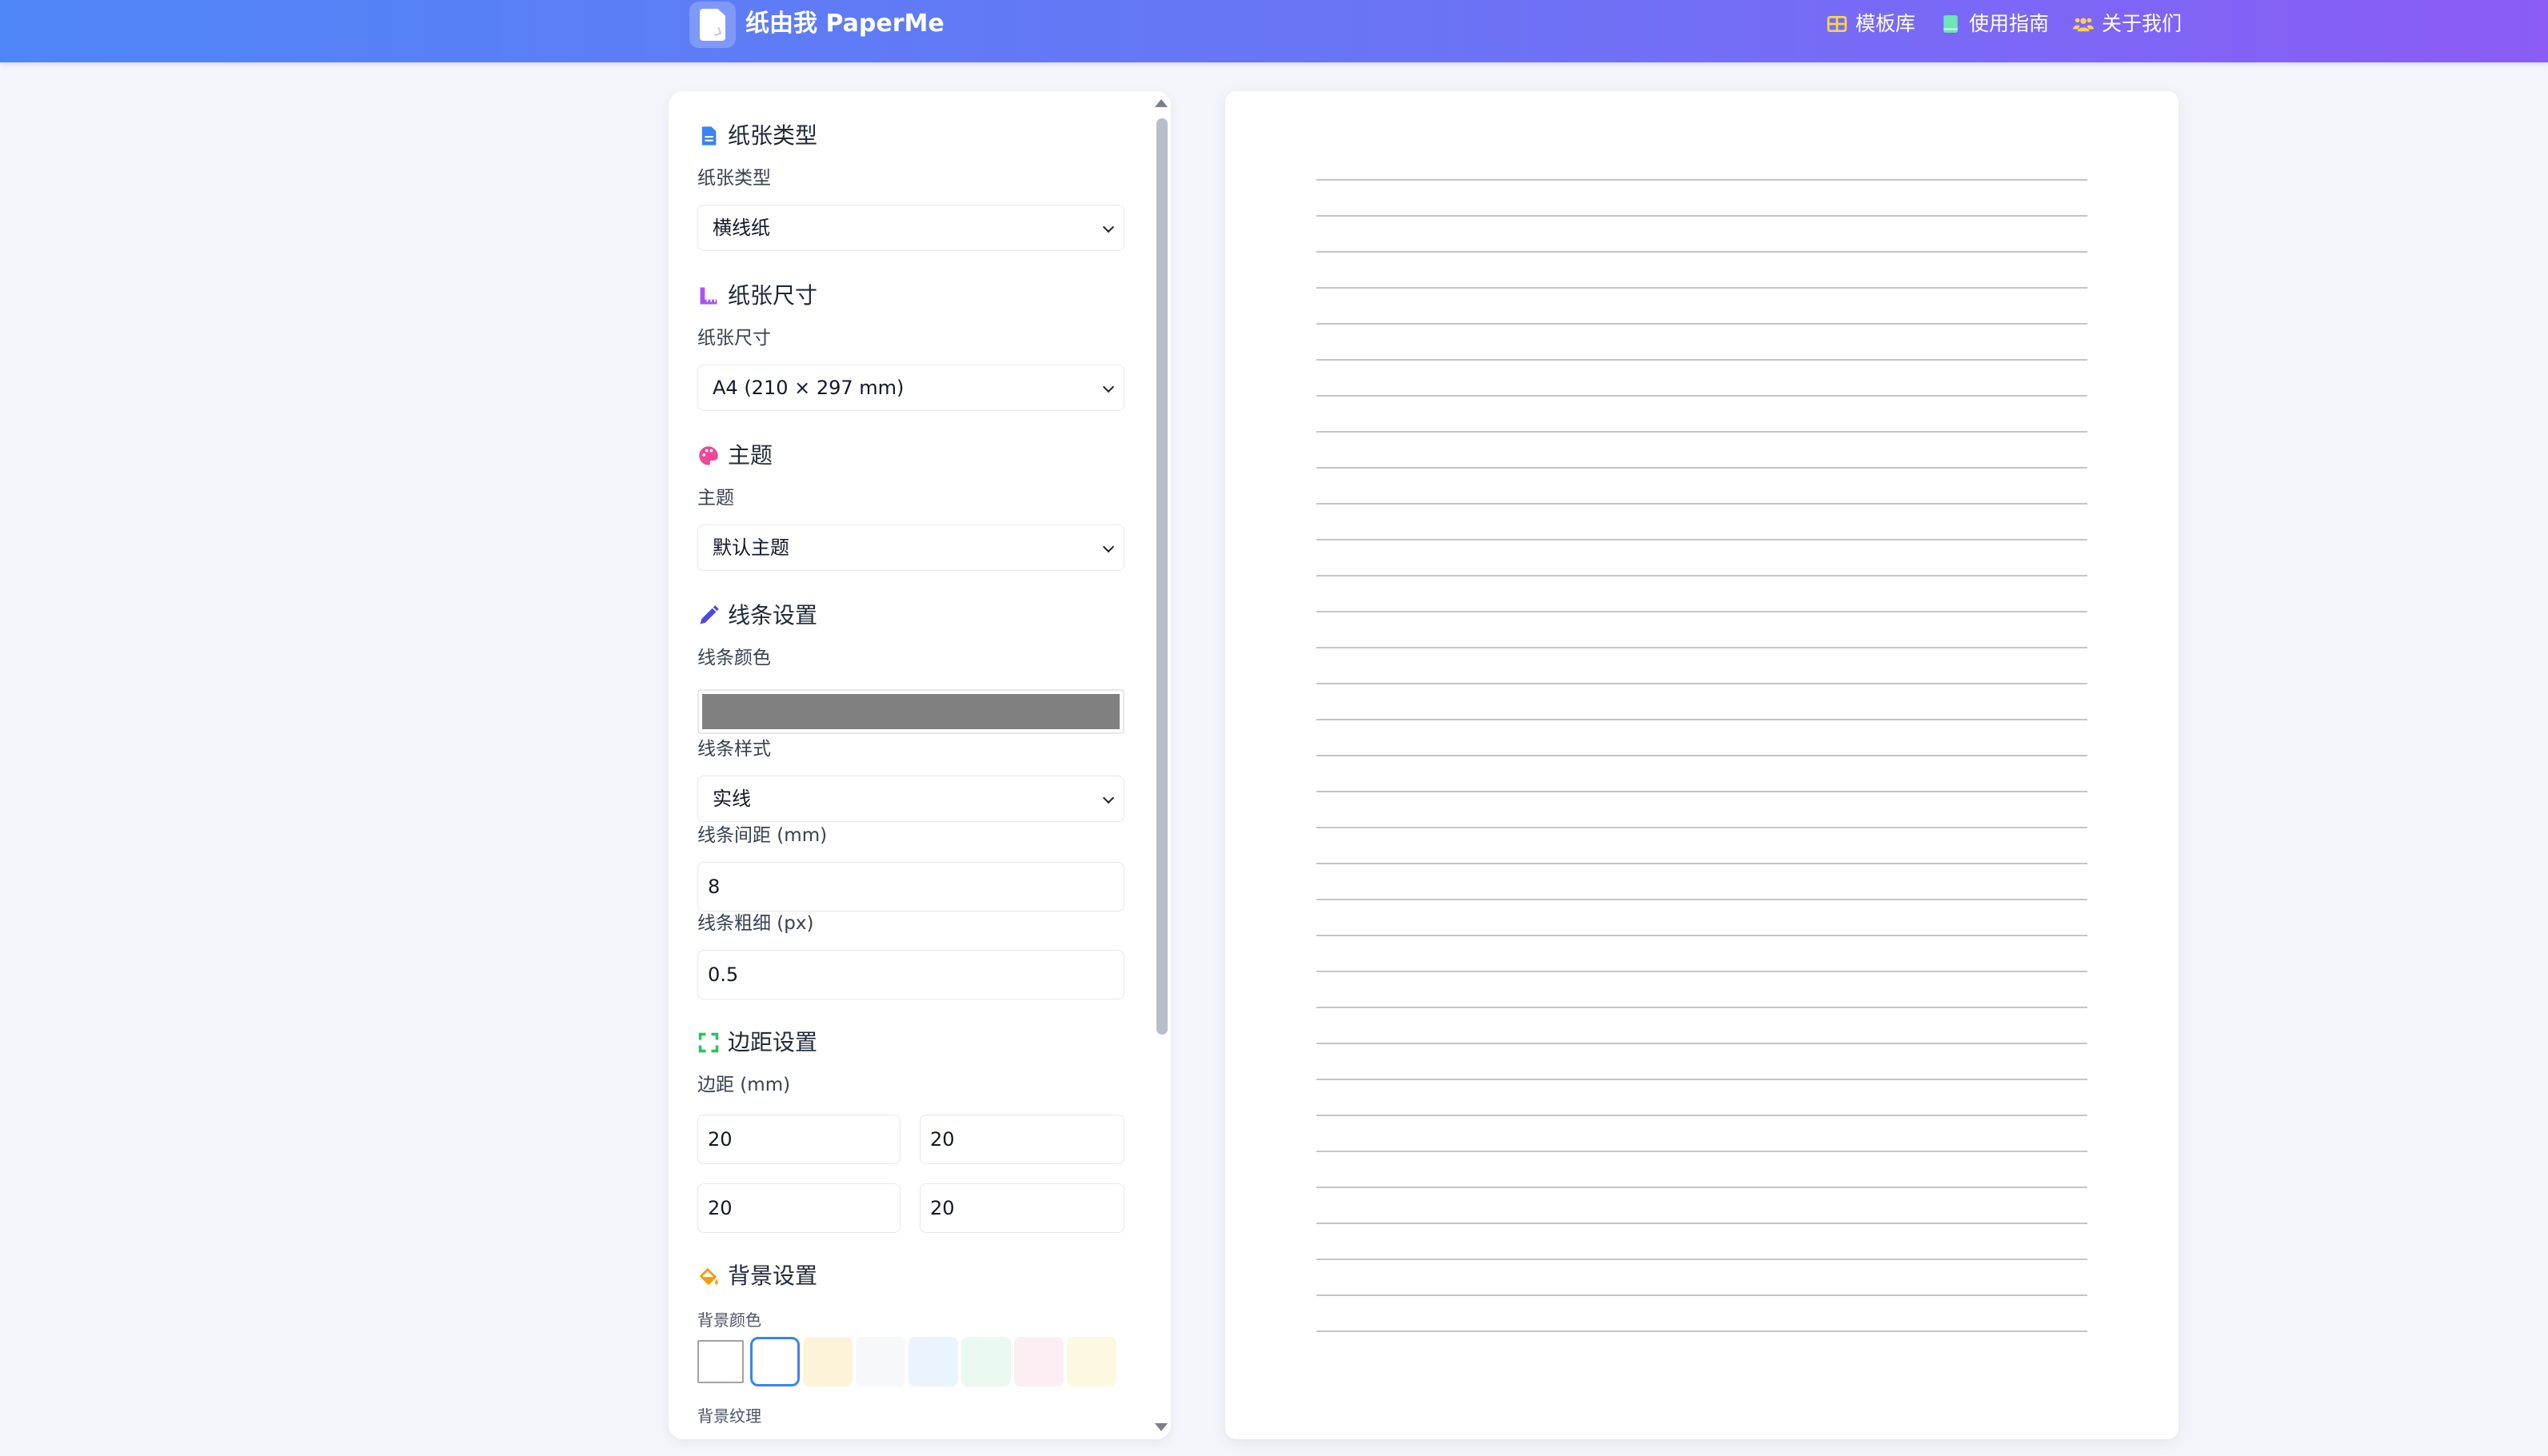  I want to click on margin-bottom-input: 20, so click(799, 1208).